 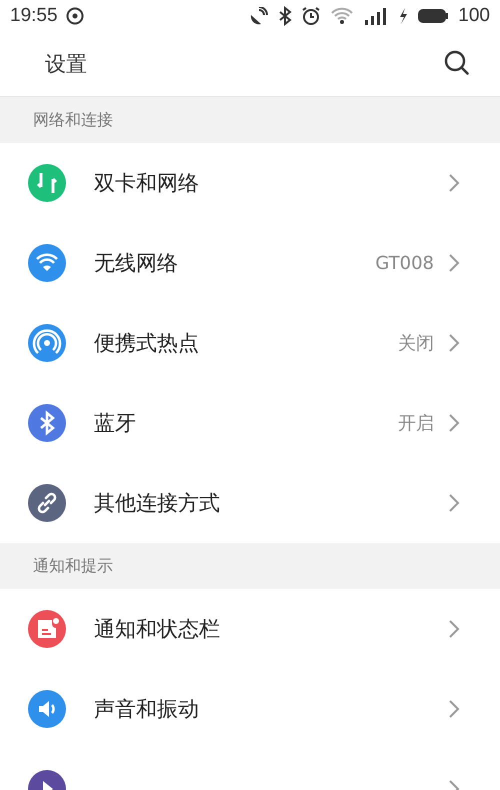 I want to click on settings-item: 通知和状态栏, so click(x=250, y=629).